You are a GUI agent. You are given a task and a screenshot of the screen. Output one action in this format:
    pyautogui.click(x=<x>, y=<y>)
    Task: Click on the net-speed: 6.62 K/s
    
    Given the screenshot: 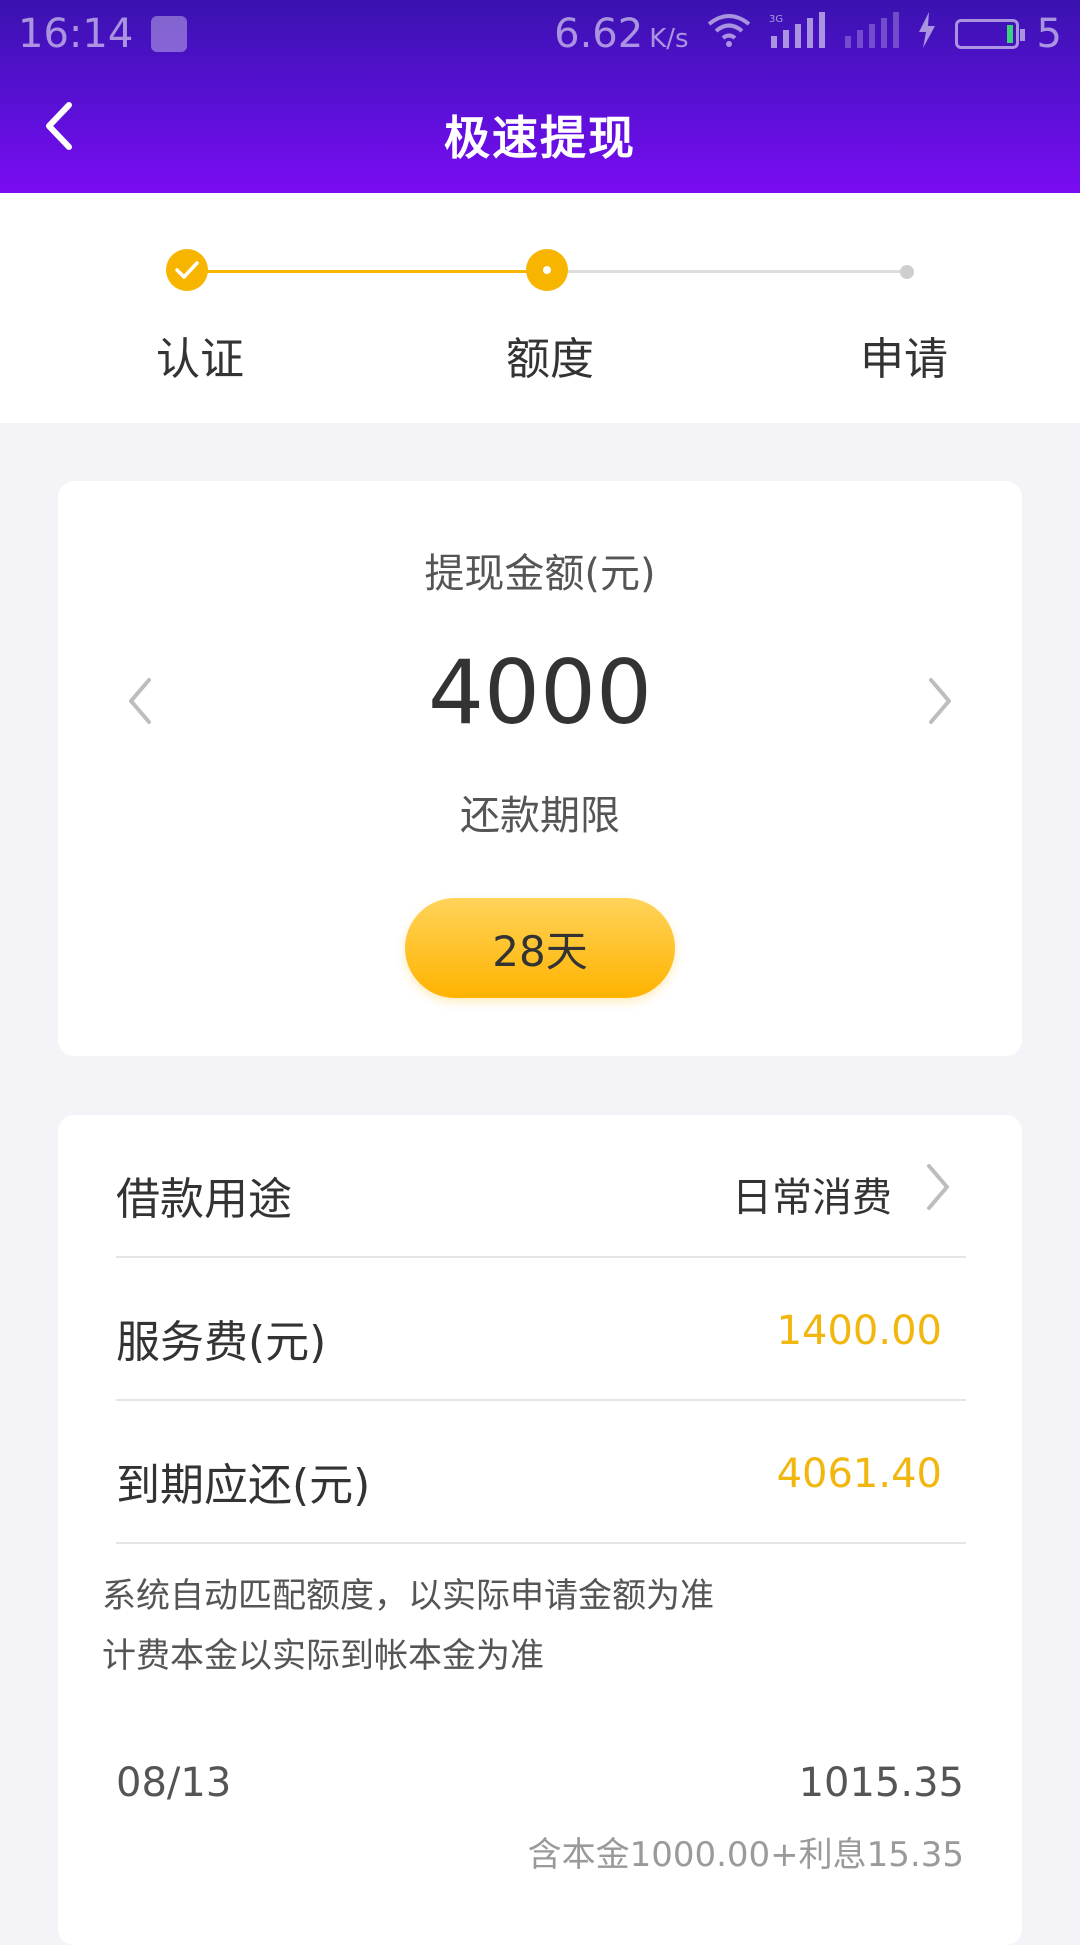 What is the action you would take?
    pyautogui.click(x=621, y=34)
    